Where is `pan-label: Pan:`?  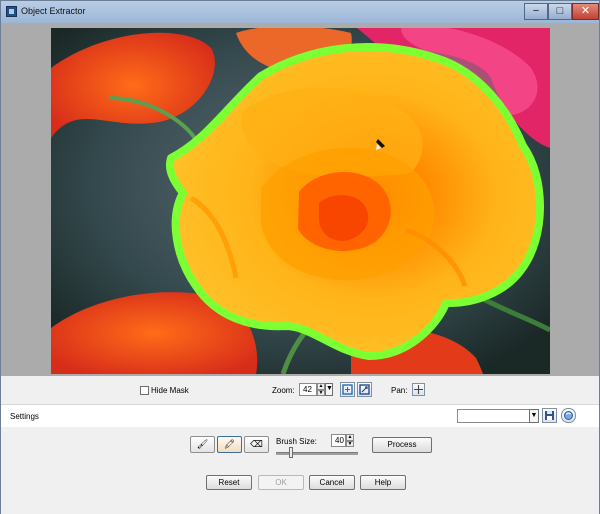
pan-label: Pan: is located at coordinates (399, 390).